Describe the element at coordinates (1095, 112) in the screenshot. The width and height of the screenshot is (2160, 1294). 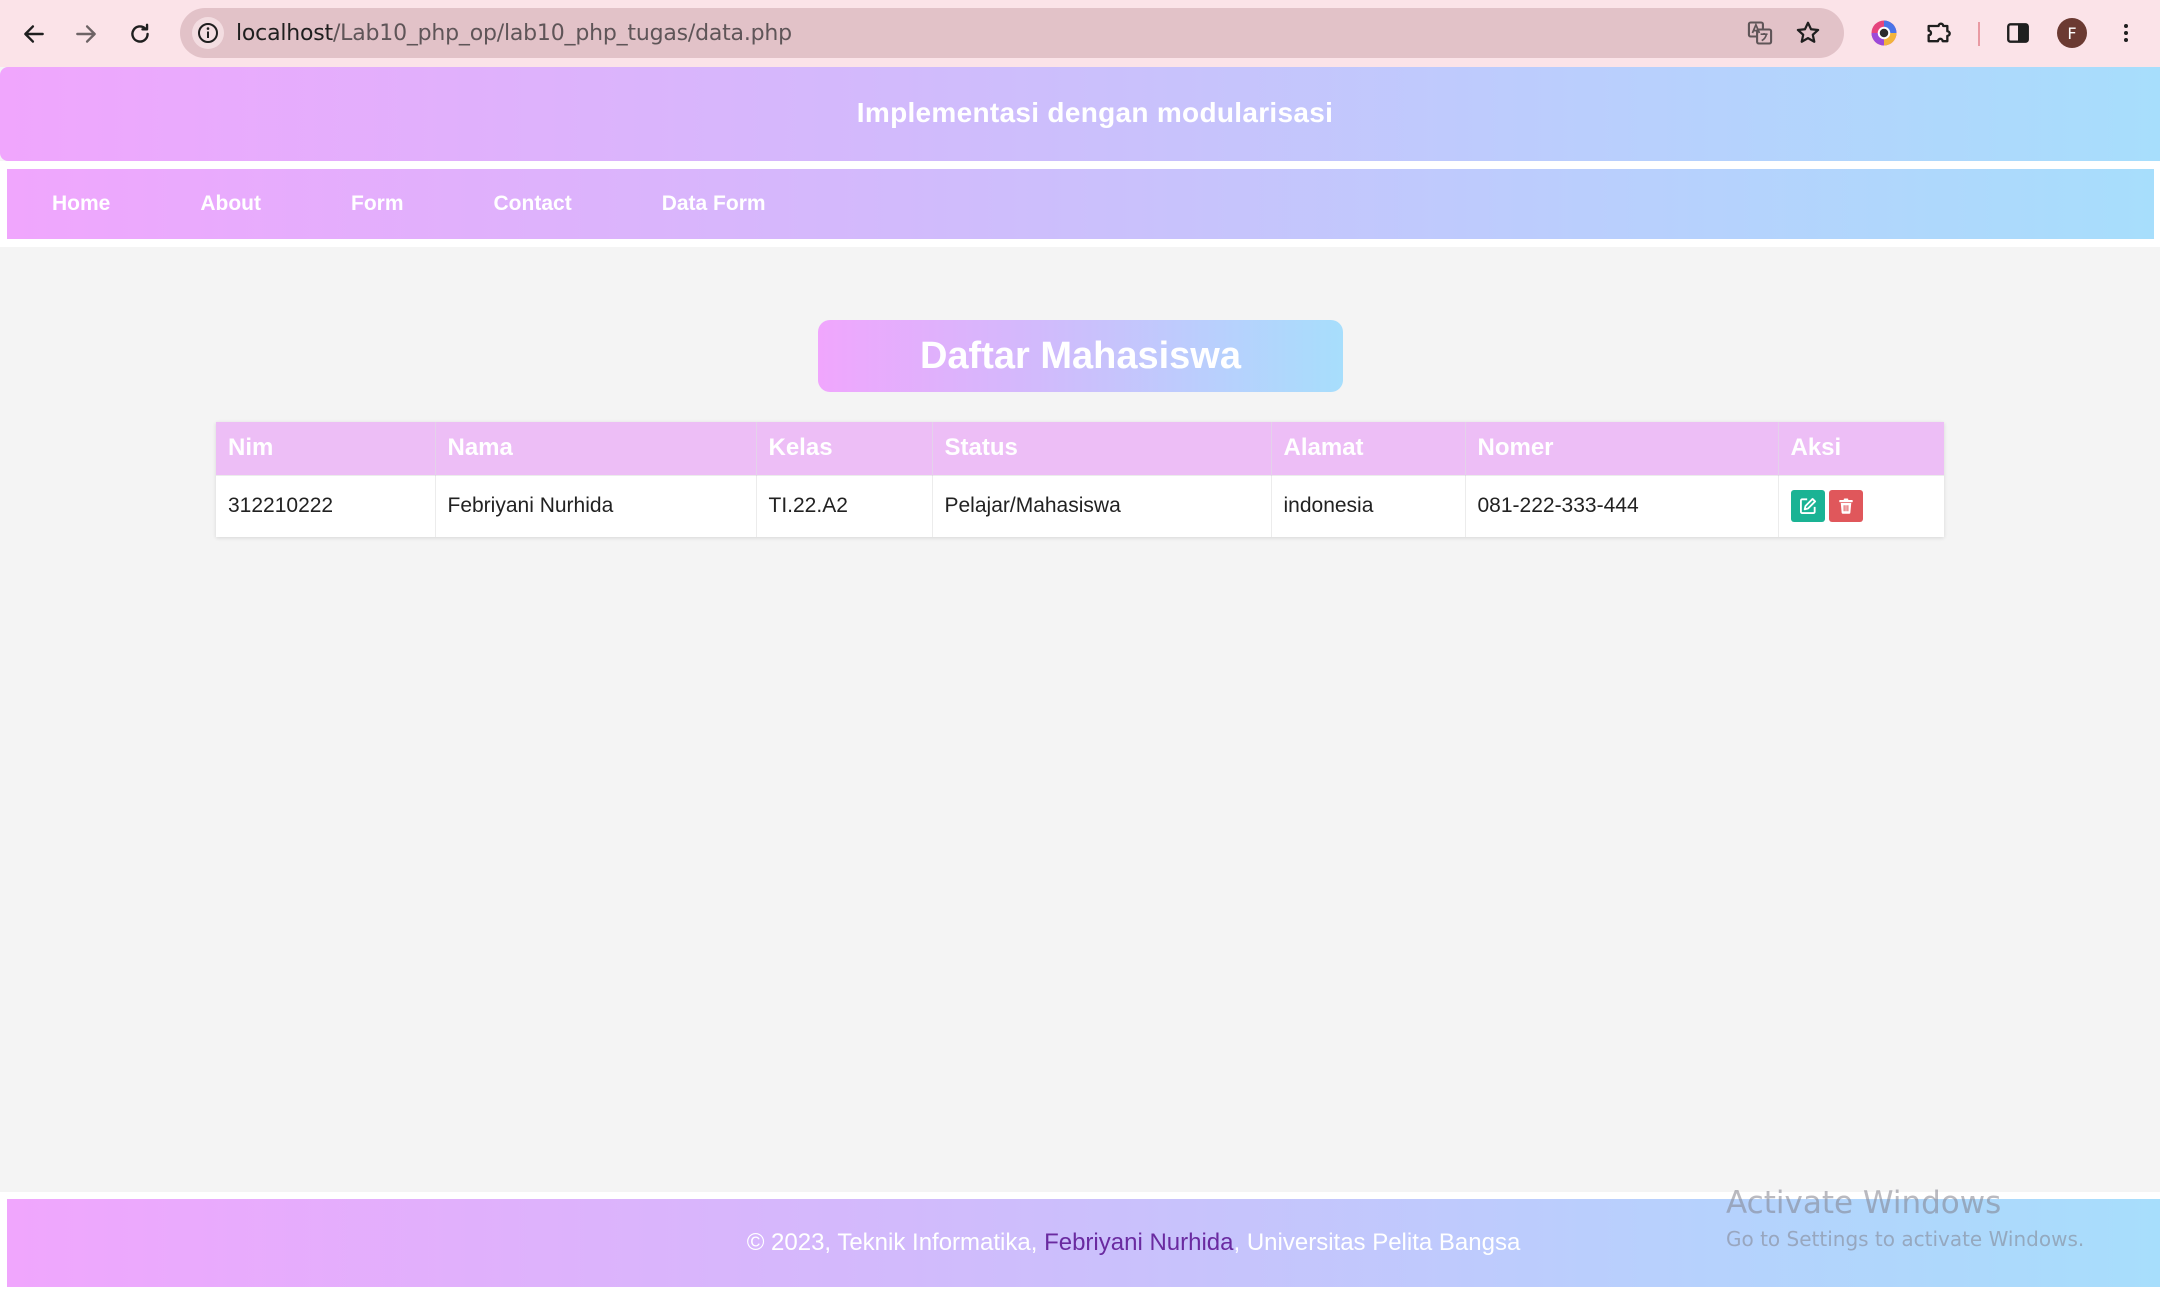
I see `site-title: Implementasi dengan modularisasi` at that location.